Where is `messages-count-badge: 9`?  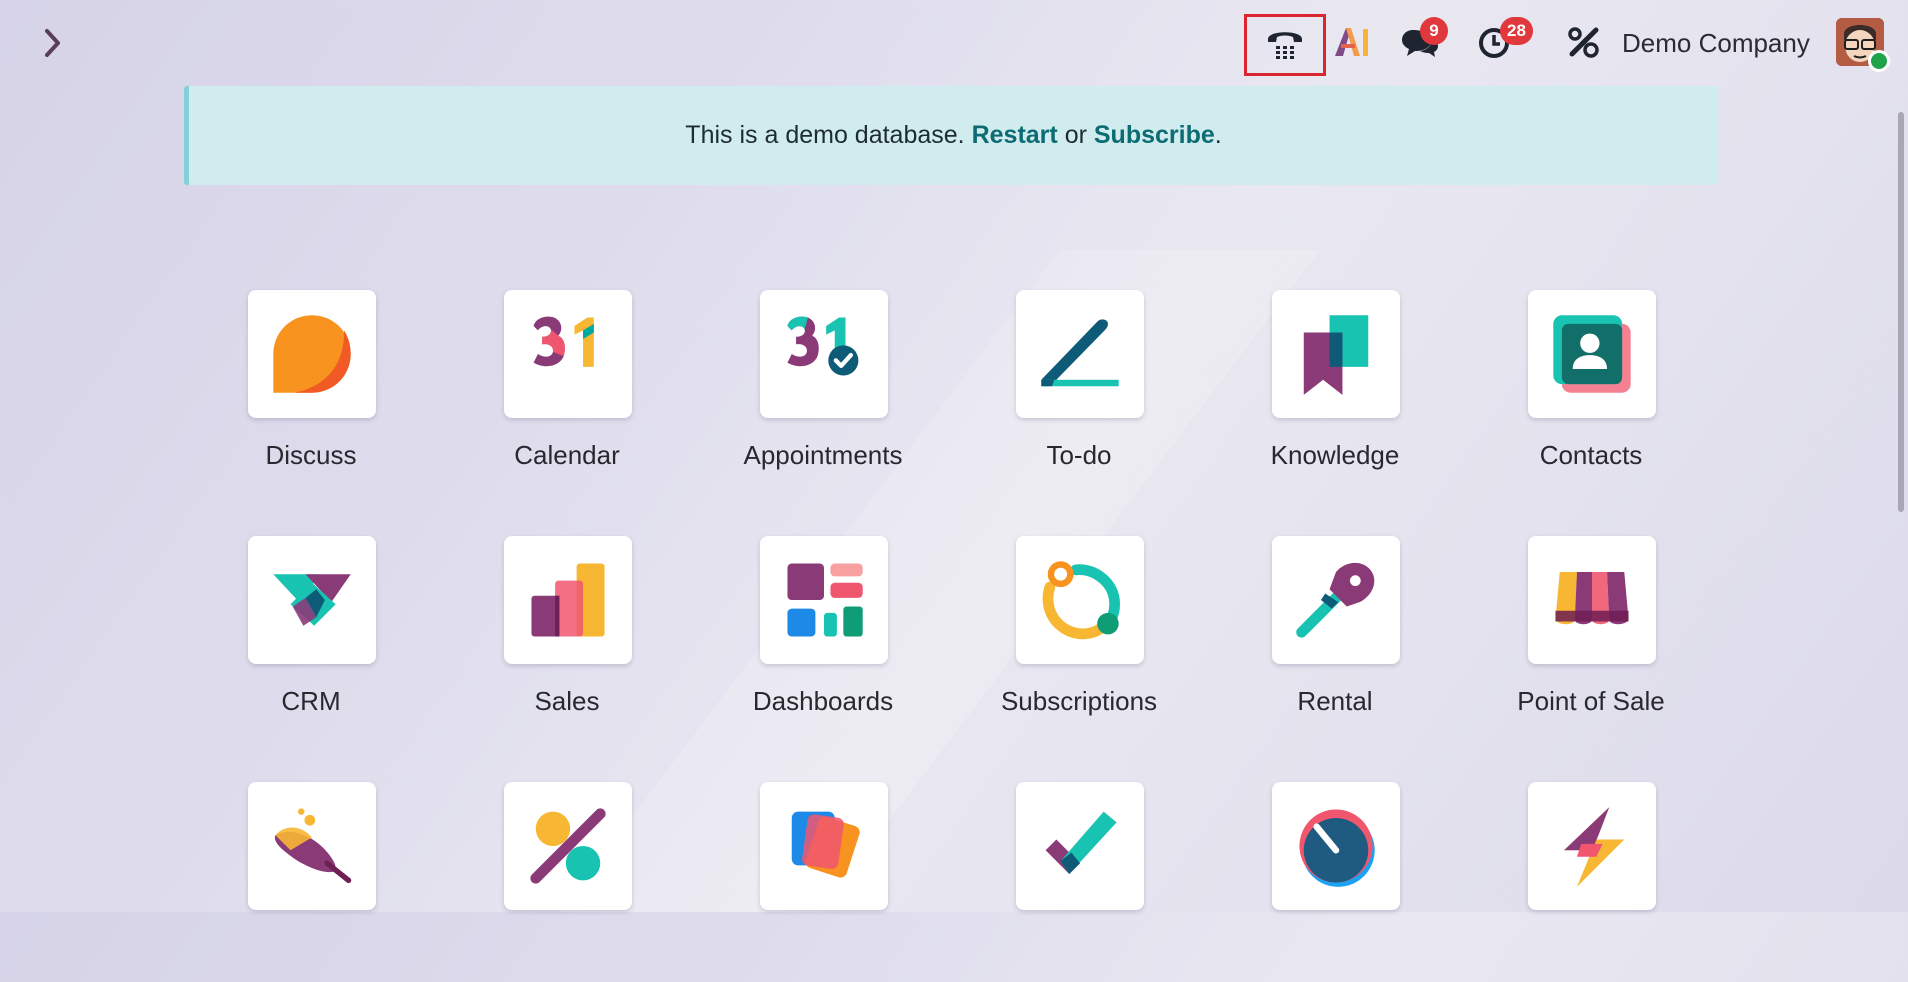 messages-count-badge: 9 is located at coordinates (1434, 31).